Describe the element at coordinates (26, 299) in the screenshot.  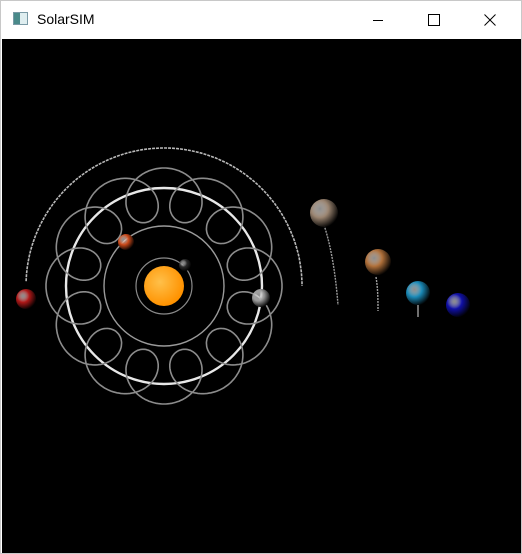
I see `planet-4-planet-icon` at that location.